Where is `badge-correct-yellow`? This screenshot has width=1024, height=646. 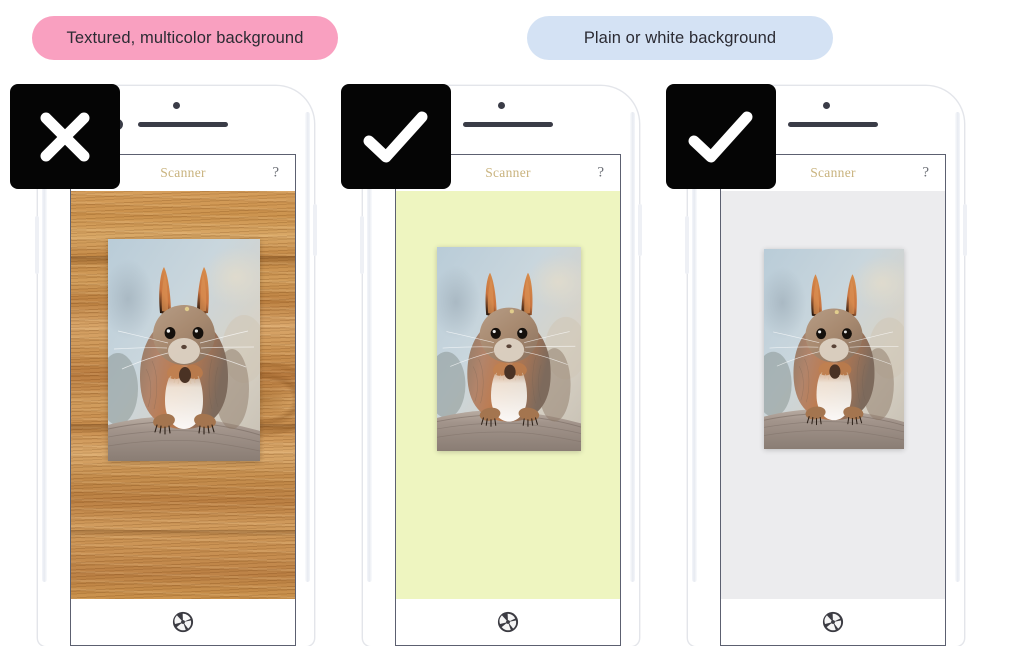
badge-correct-yellow is located at coordinates (396, 136).